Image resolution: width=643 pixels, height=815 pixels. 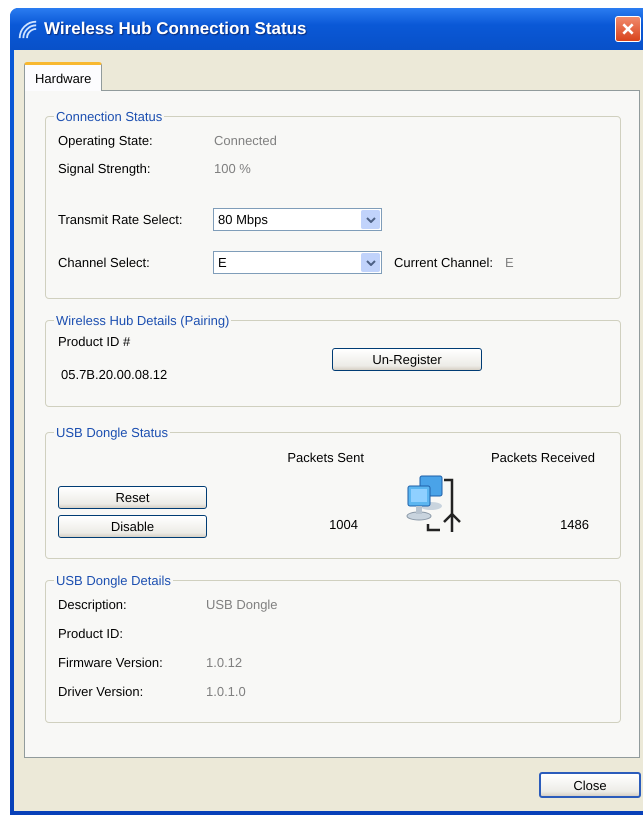 What do you see at coordinates (132, 526) in the screenshot?
I see `action-button: Disable` at bounding box center [132, 526].